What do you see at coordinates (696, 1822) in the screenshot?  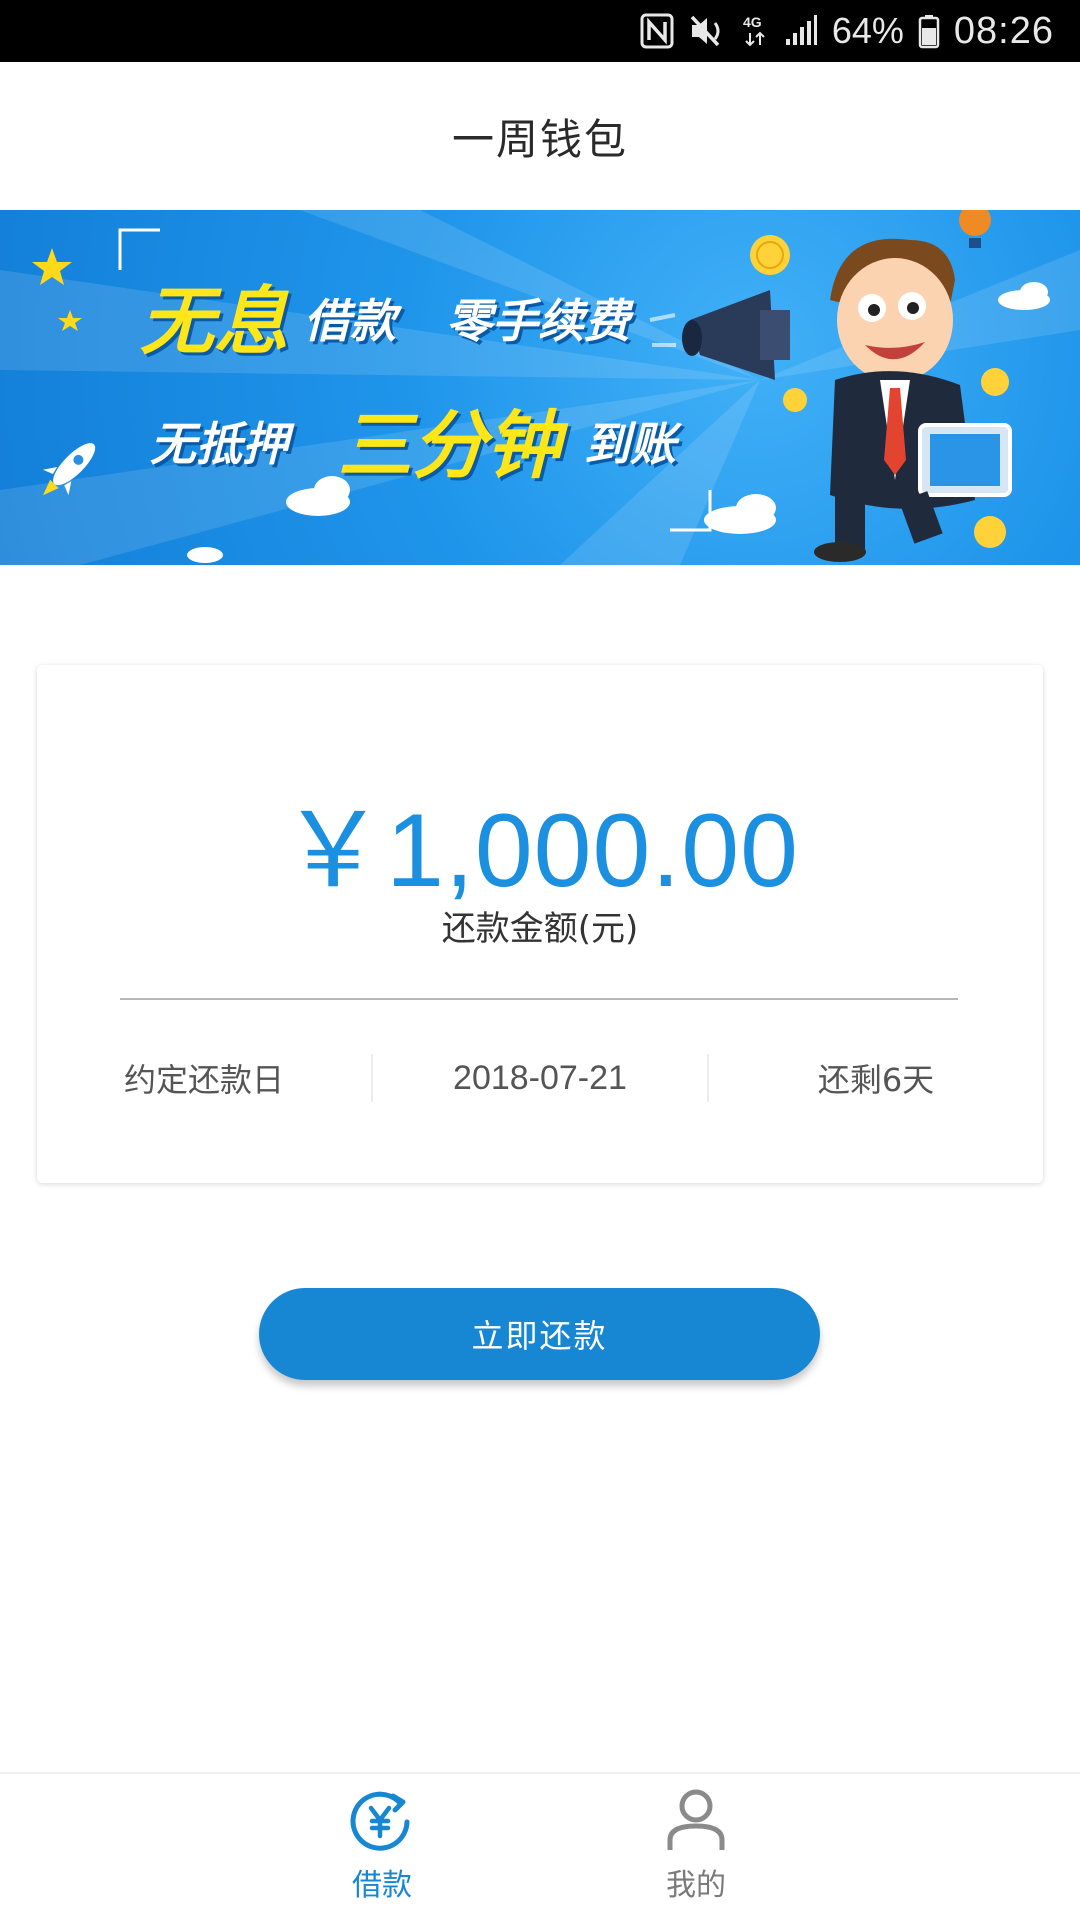 I see `user-profile-icon` at bounding box center [696, 1822].